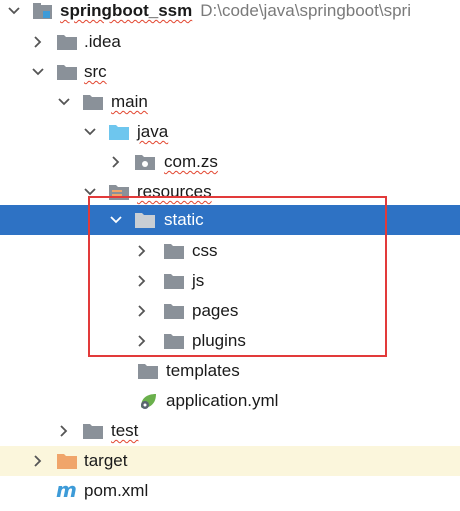 The height and width of the screenshot is (511, 460). Describe the element at coordinates (95, 71) in the screenshot. I see `tree-label-src: src` at that location.